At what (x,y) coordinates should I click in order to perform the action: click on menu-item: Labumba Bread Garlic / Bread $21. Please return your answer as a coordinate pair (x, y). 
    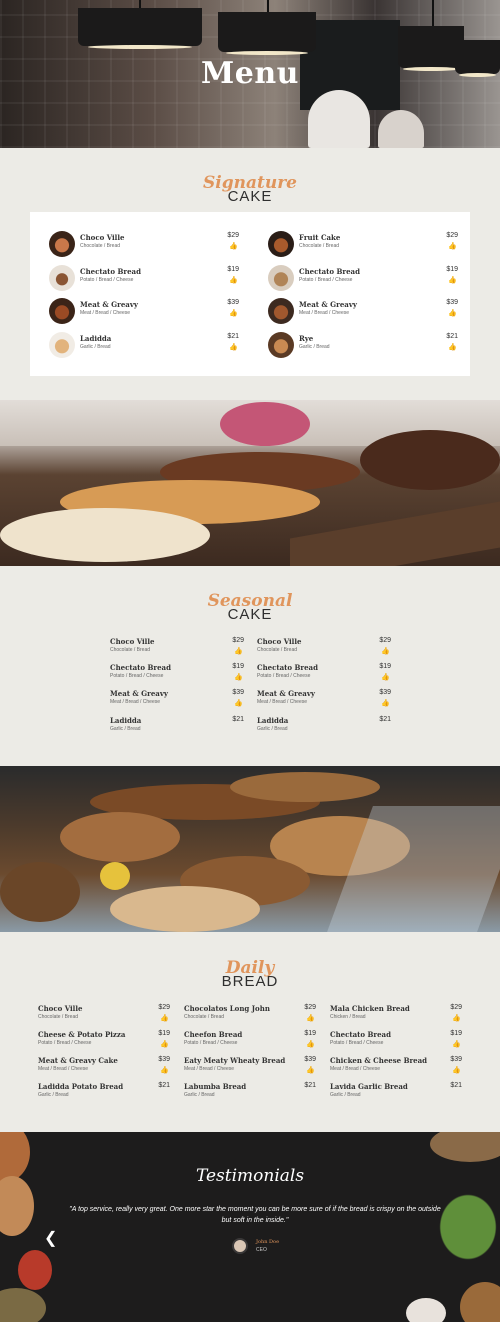
    Looking at the image, I should click on (250, 1093).